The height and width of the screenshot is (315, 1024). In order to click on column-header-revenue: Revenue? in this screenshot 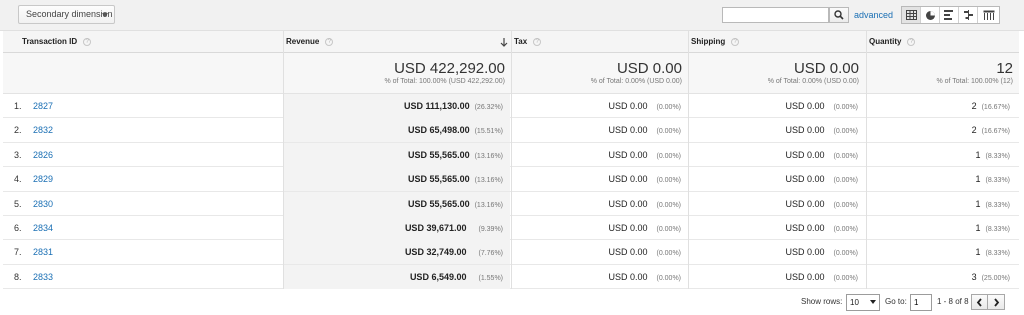, I will do `click(310, 42)`.